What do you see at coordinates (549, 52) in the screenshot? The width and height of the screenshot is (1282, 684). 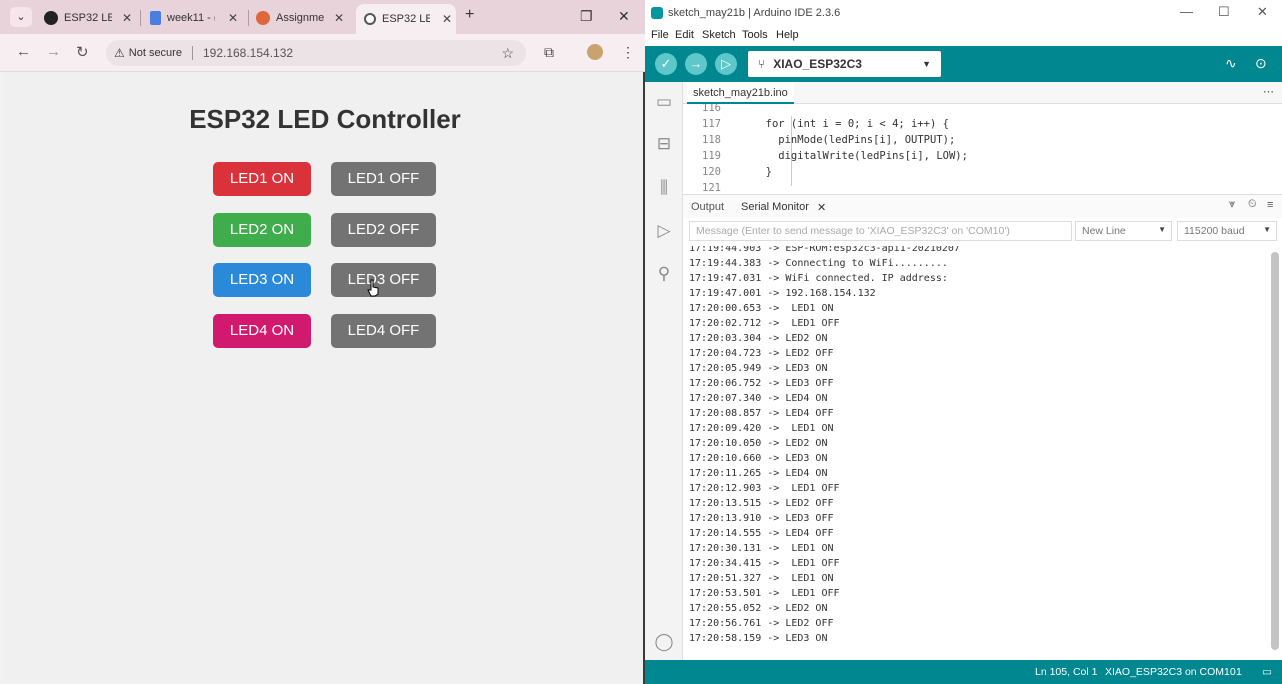 I see `extensions-icon: ⧉` at bounding box center [549, 52].